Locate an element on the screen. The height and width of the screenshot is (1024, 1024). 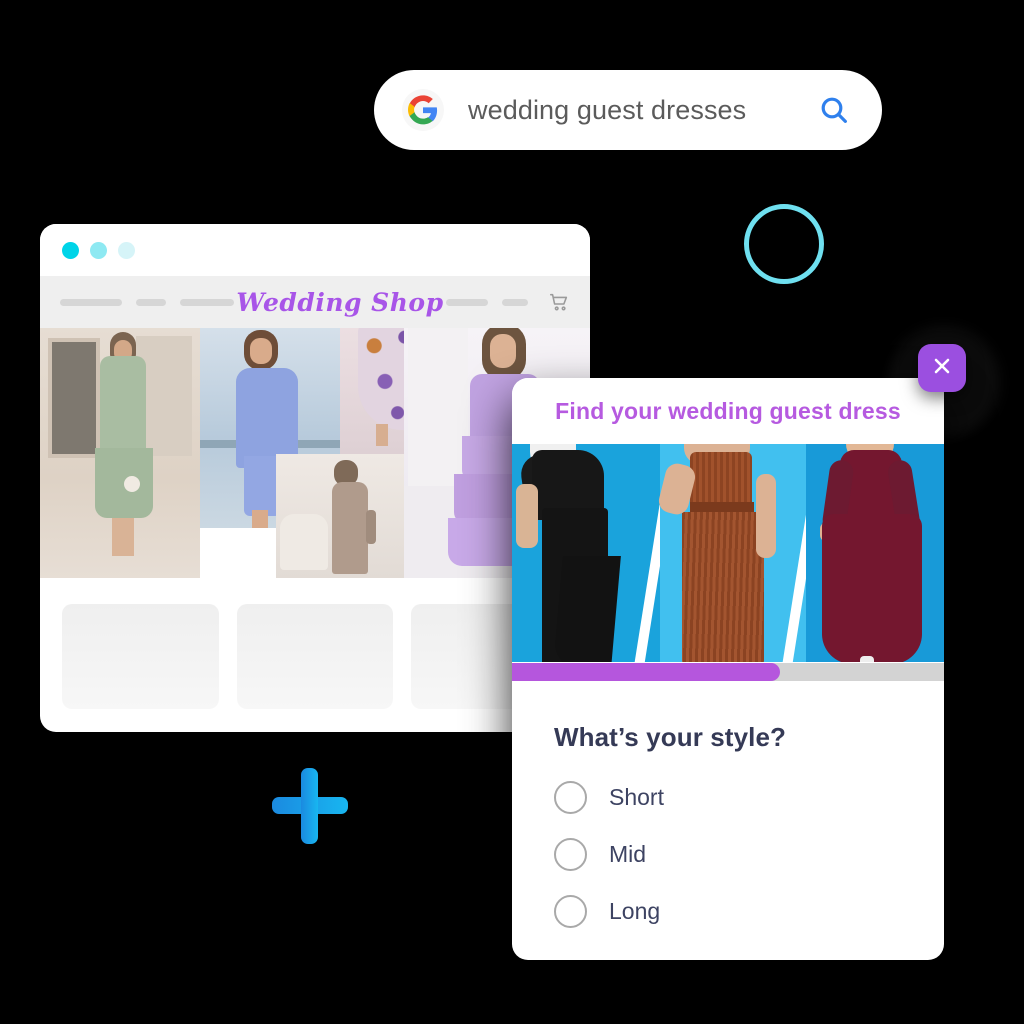
nav-links-left is located at coordinates (147, 302).